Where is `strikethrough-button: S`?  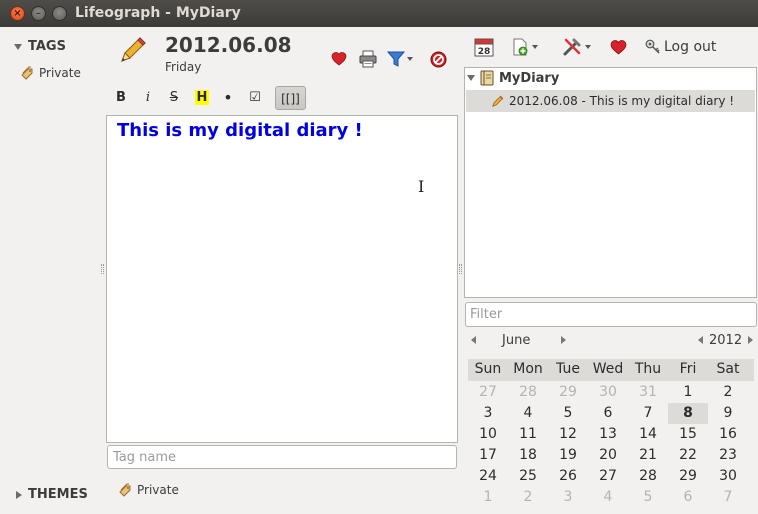
strikethrough-button: S is located at coordinates (174, 98).